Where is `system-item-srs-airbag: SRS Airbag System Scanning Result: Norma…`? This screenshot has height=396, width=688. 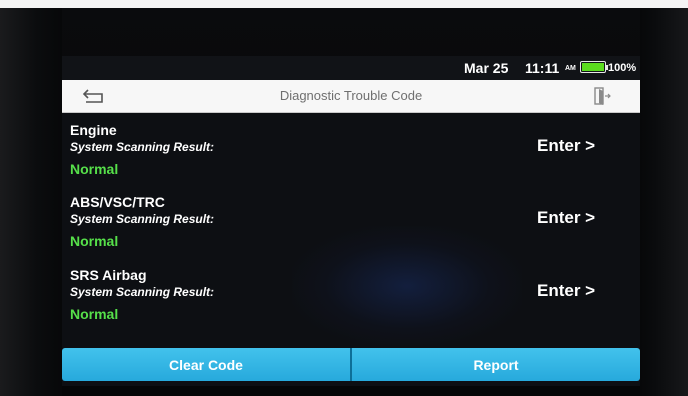
system-item-srs-airbag: SRS Airbag System Scanning Result: Norma… is located at coordinates (340, 299).